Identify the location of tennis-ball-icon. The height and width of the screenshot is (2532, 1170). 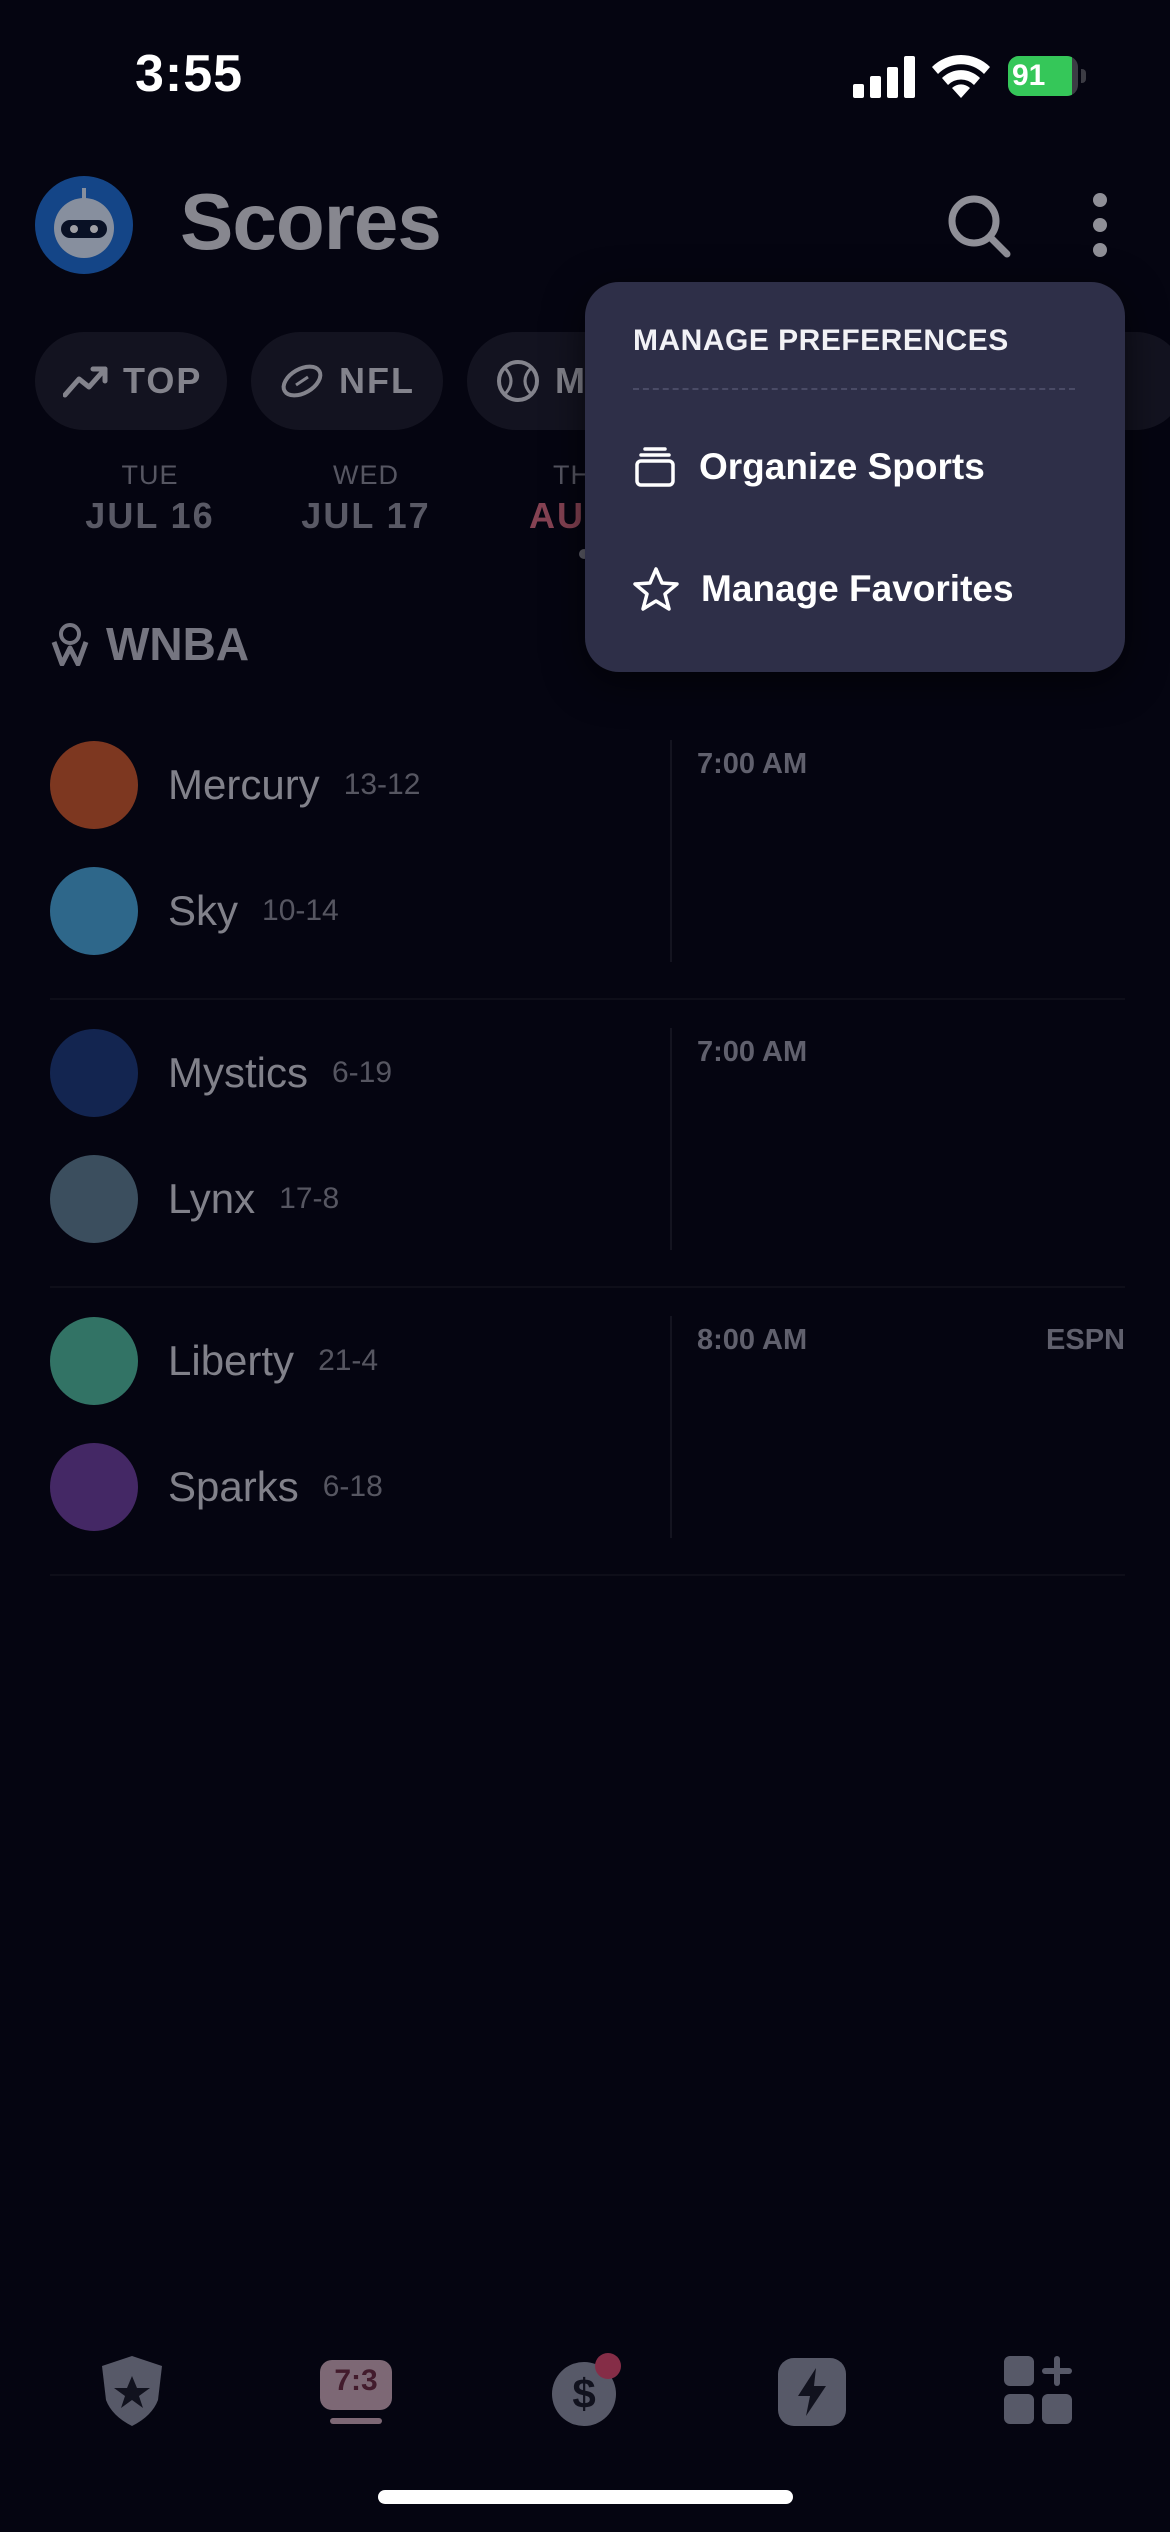
(518, 381).